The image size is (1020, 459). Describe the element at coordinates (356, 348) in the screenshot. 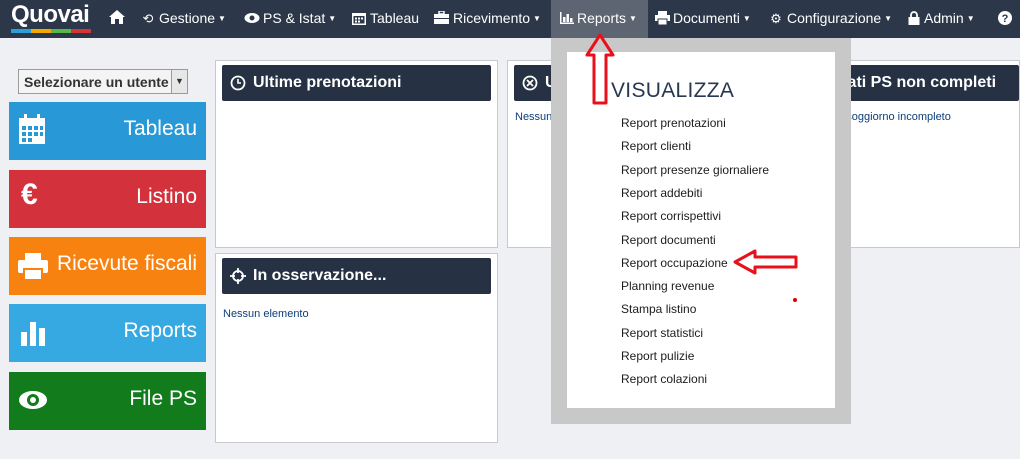

I see `panel-in-osservazione: In osservazione... Nessun elemento` at that location.